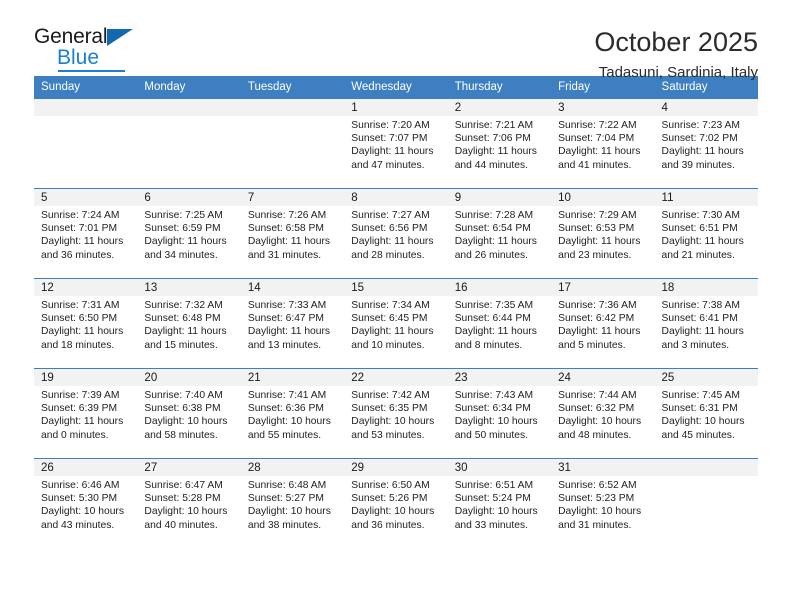  Describe the element at coordinates (492, 409) in the screenshot. I see `sunset-time: Sunset: 6:34 PM` at that location.